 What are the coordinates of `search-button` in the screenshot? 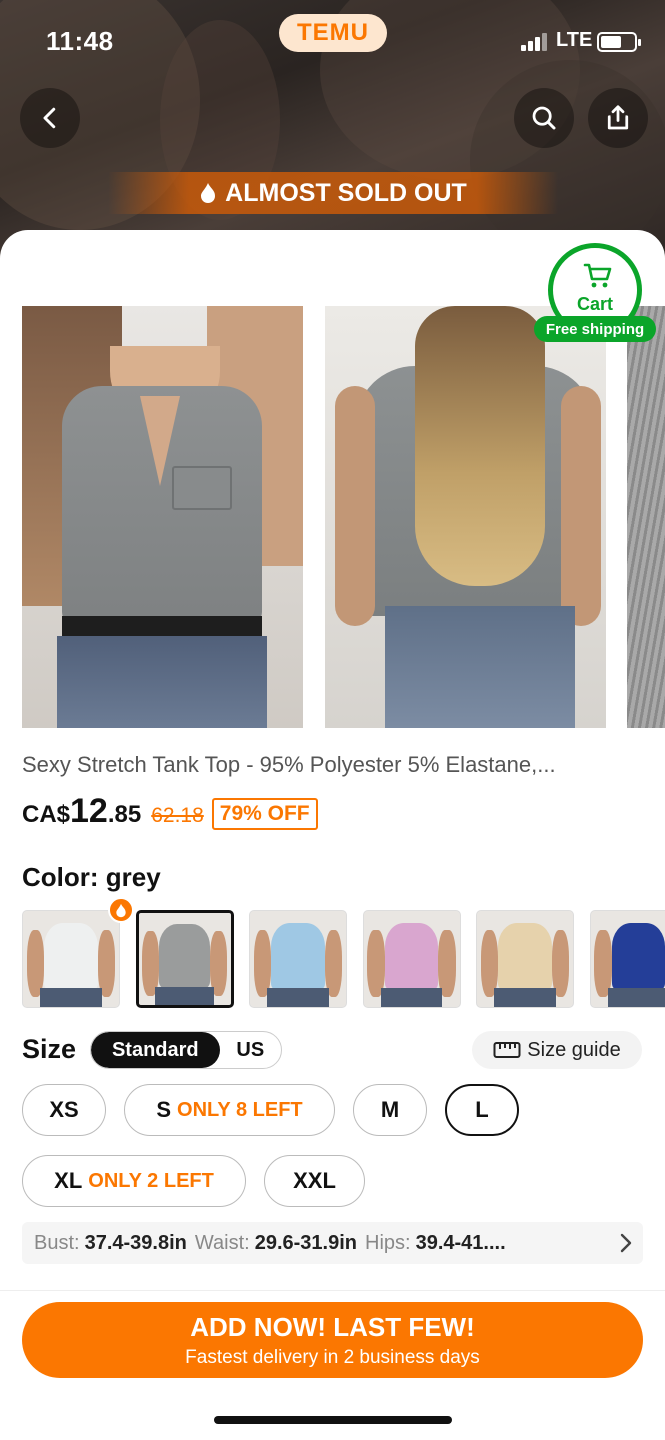 It's located at (544, 118).